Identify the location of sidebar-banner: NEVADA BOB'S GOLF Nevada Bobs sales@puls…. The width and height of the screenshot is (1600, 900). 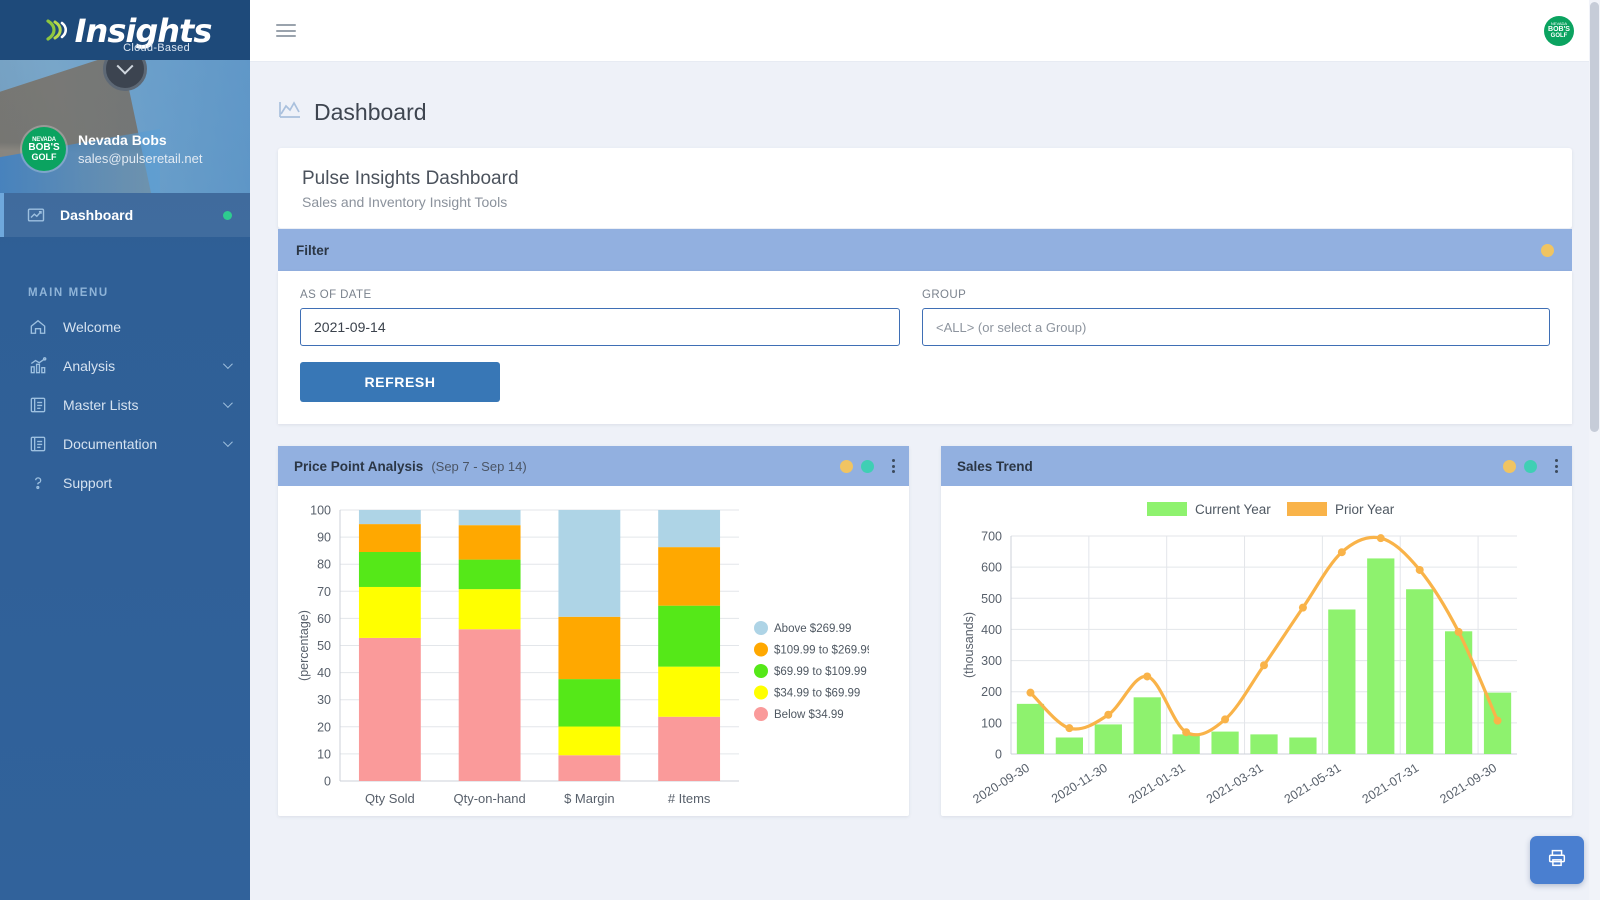
(125, 126).